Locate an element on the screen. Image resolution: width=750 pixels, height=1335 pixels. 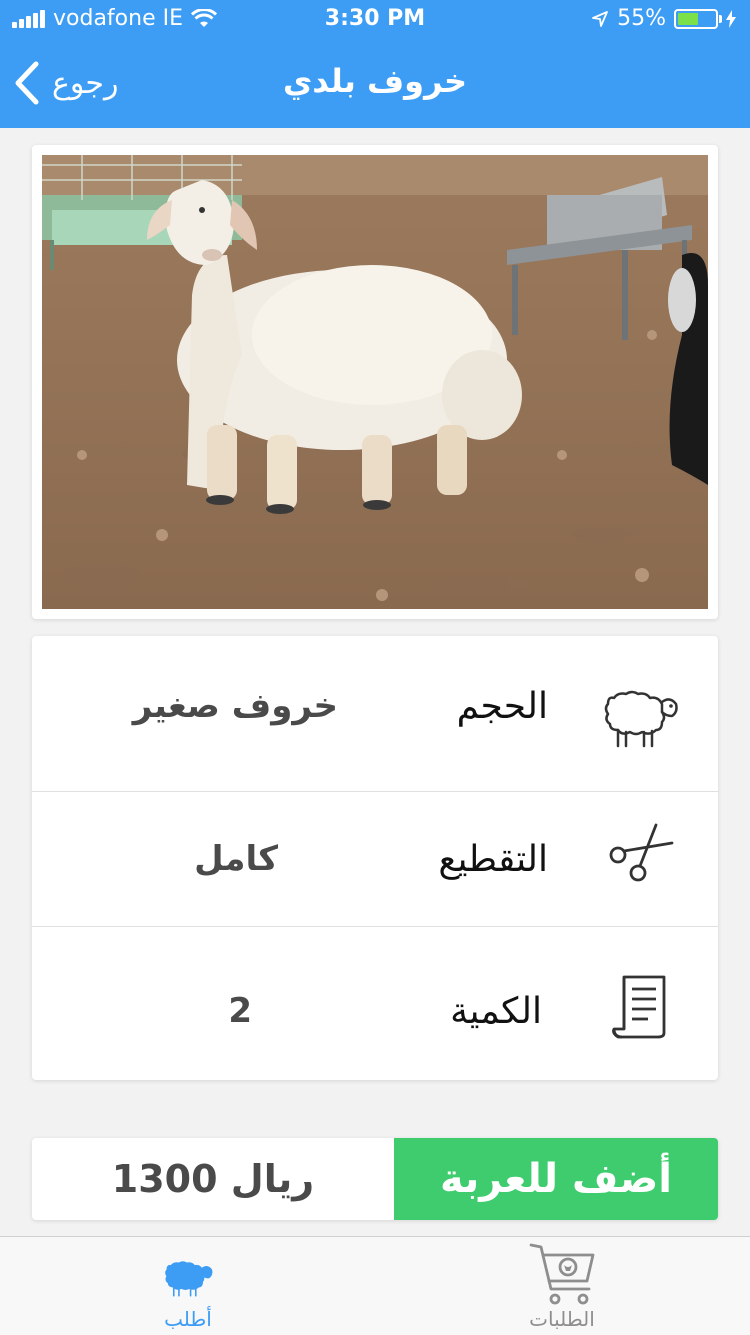
status-right: 55% is located at coordinates (663, 18).